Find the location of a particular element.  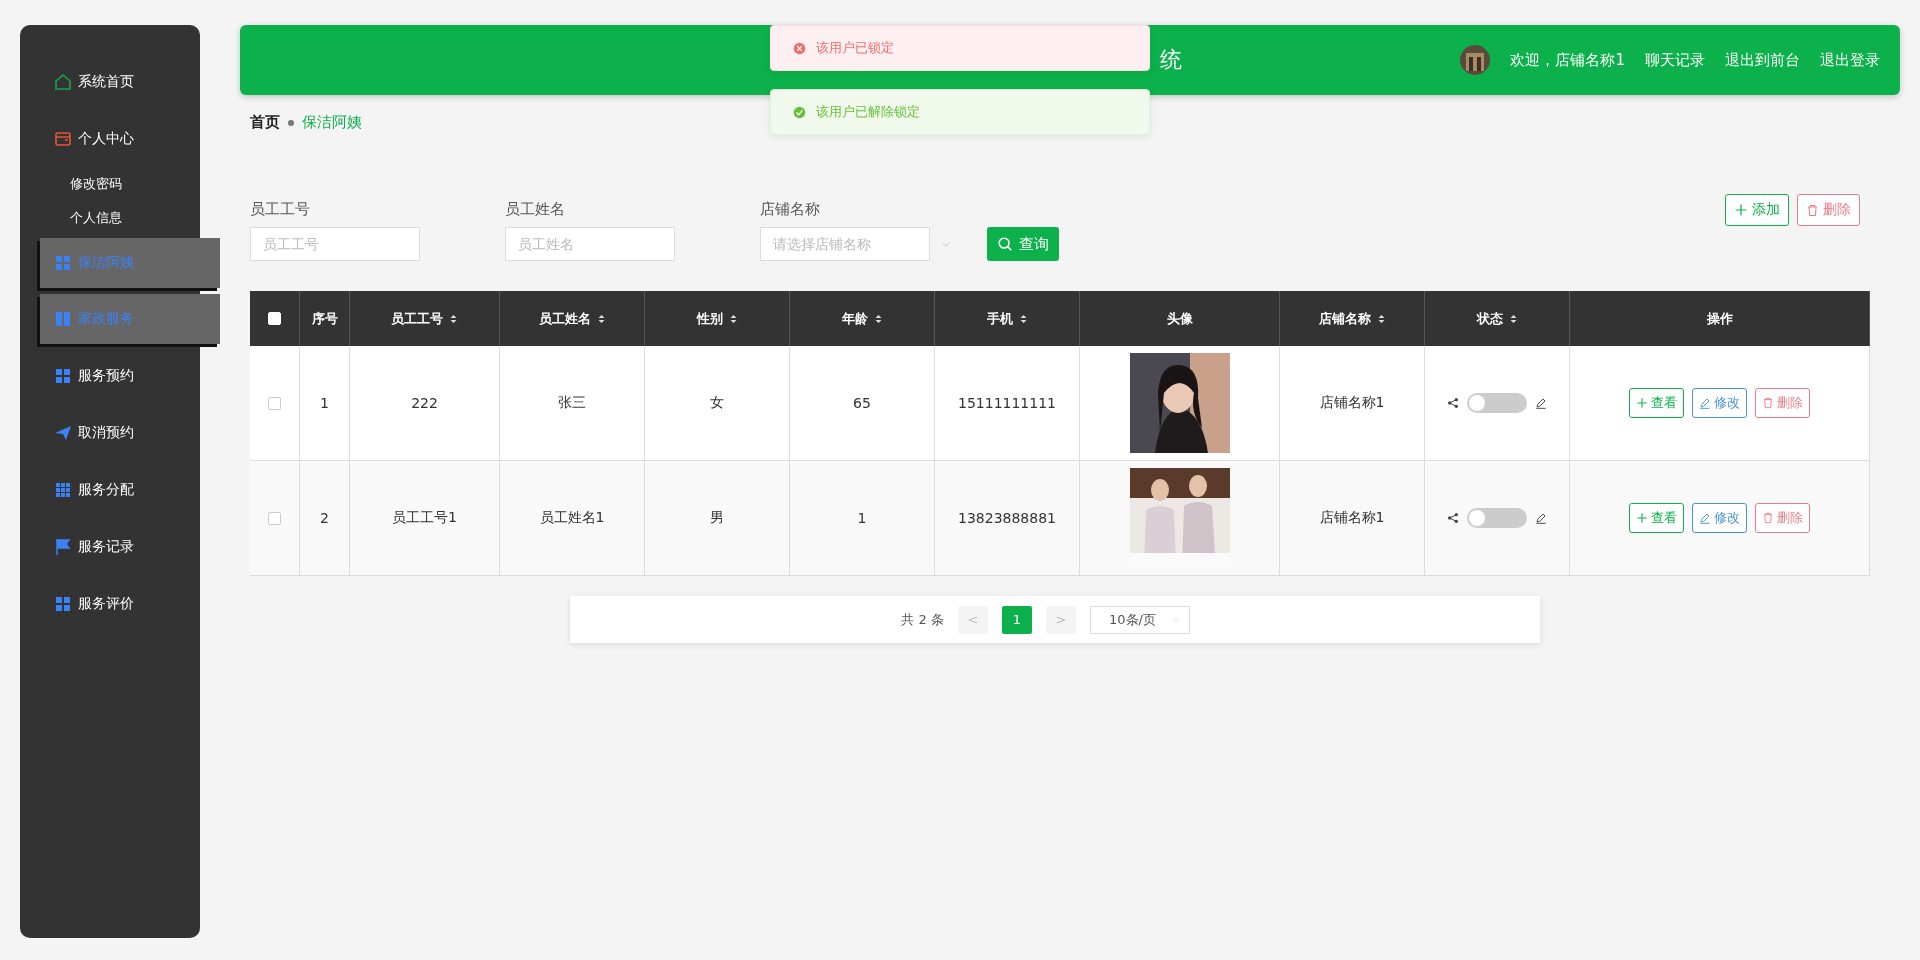

column-header: 手机 is located at coordinates (1007, 318).